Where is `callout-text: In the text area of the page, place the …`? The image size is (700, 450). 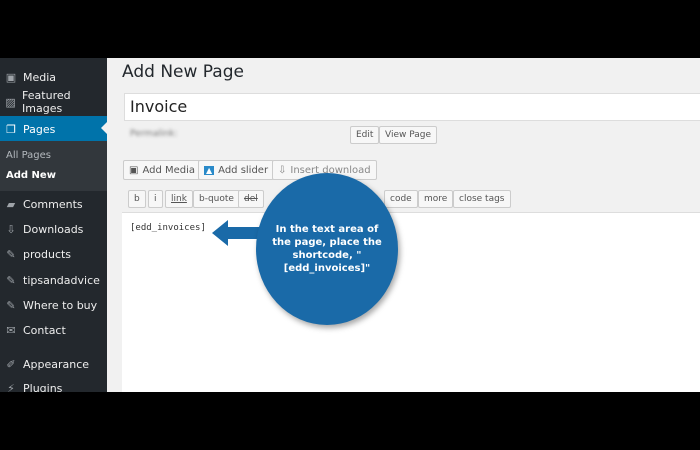
callout-text: In the text area of the page, place the … is located at coordinates (327, 249).